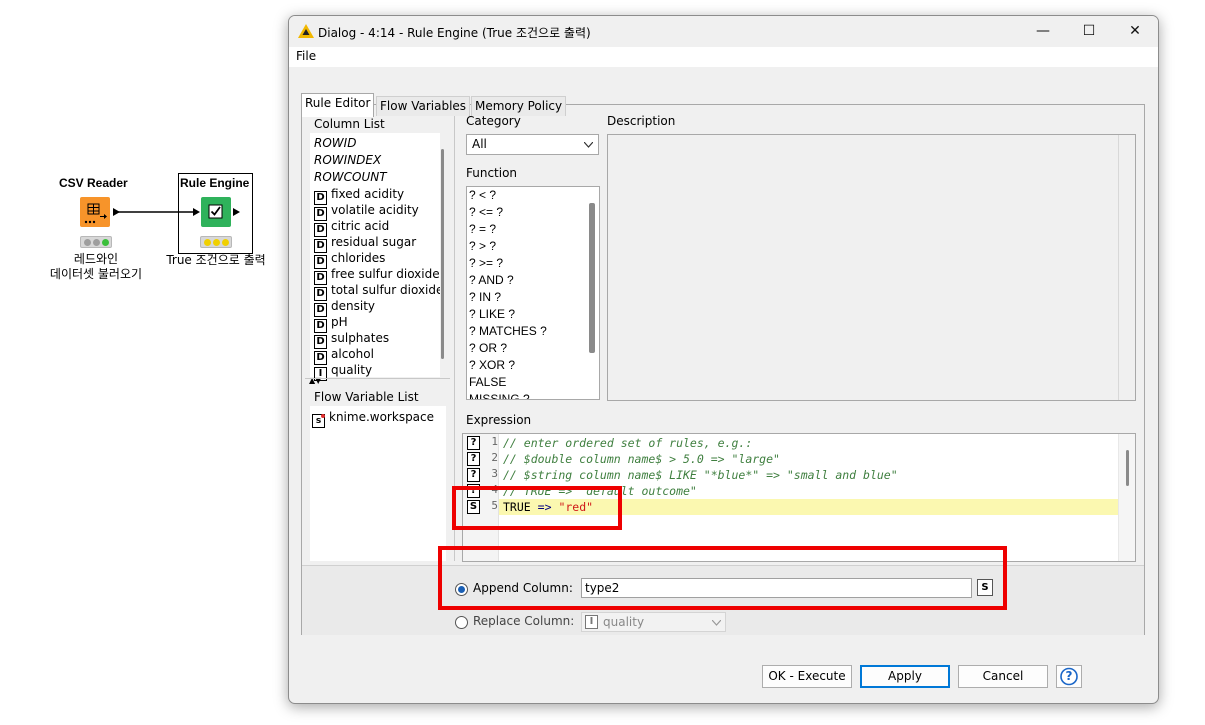 Image resolution: width=1205 pixels, height=725 pixels. I want to click on column-item: Dsulphates, so click(351, 339).